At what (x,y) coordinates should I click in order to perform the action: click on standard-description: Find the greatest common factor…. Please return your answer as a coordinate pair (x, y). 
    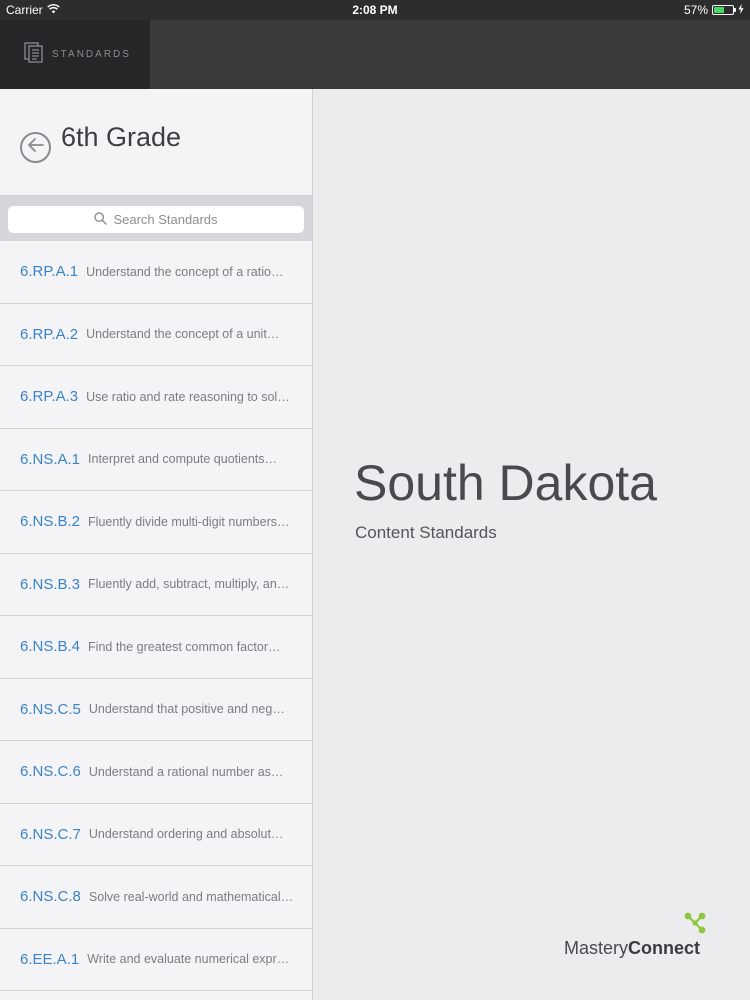
    Looking at the image, I should click on (184, 646).